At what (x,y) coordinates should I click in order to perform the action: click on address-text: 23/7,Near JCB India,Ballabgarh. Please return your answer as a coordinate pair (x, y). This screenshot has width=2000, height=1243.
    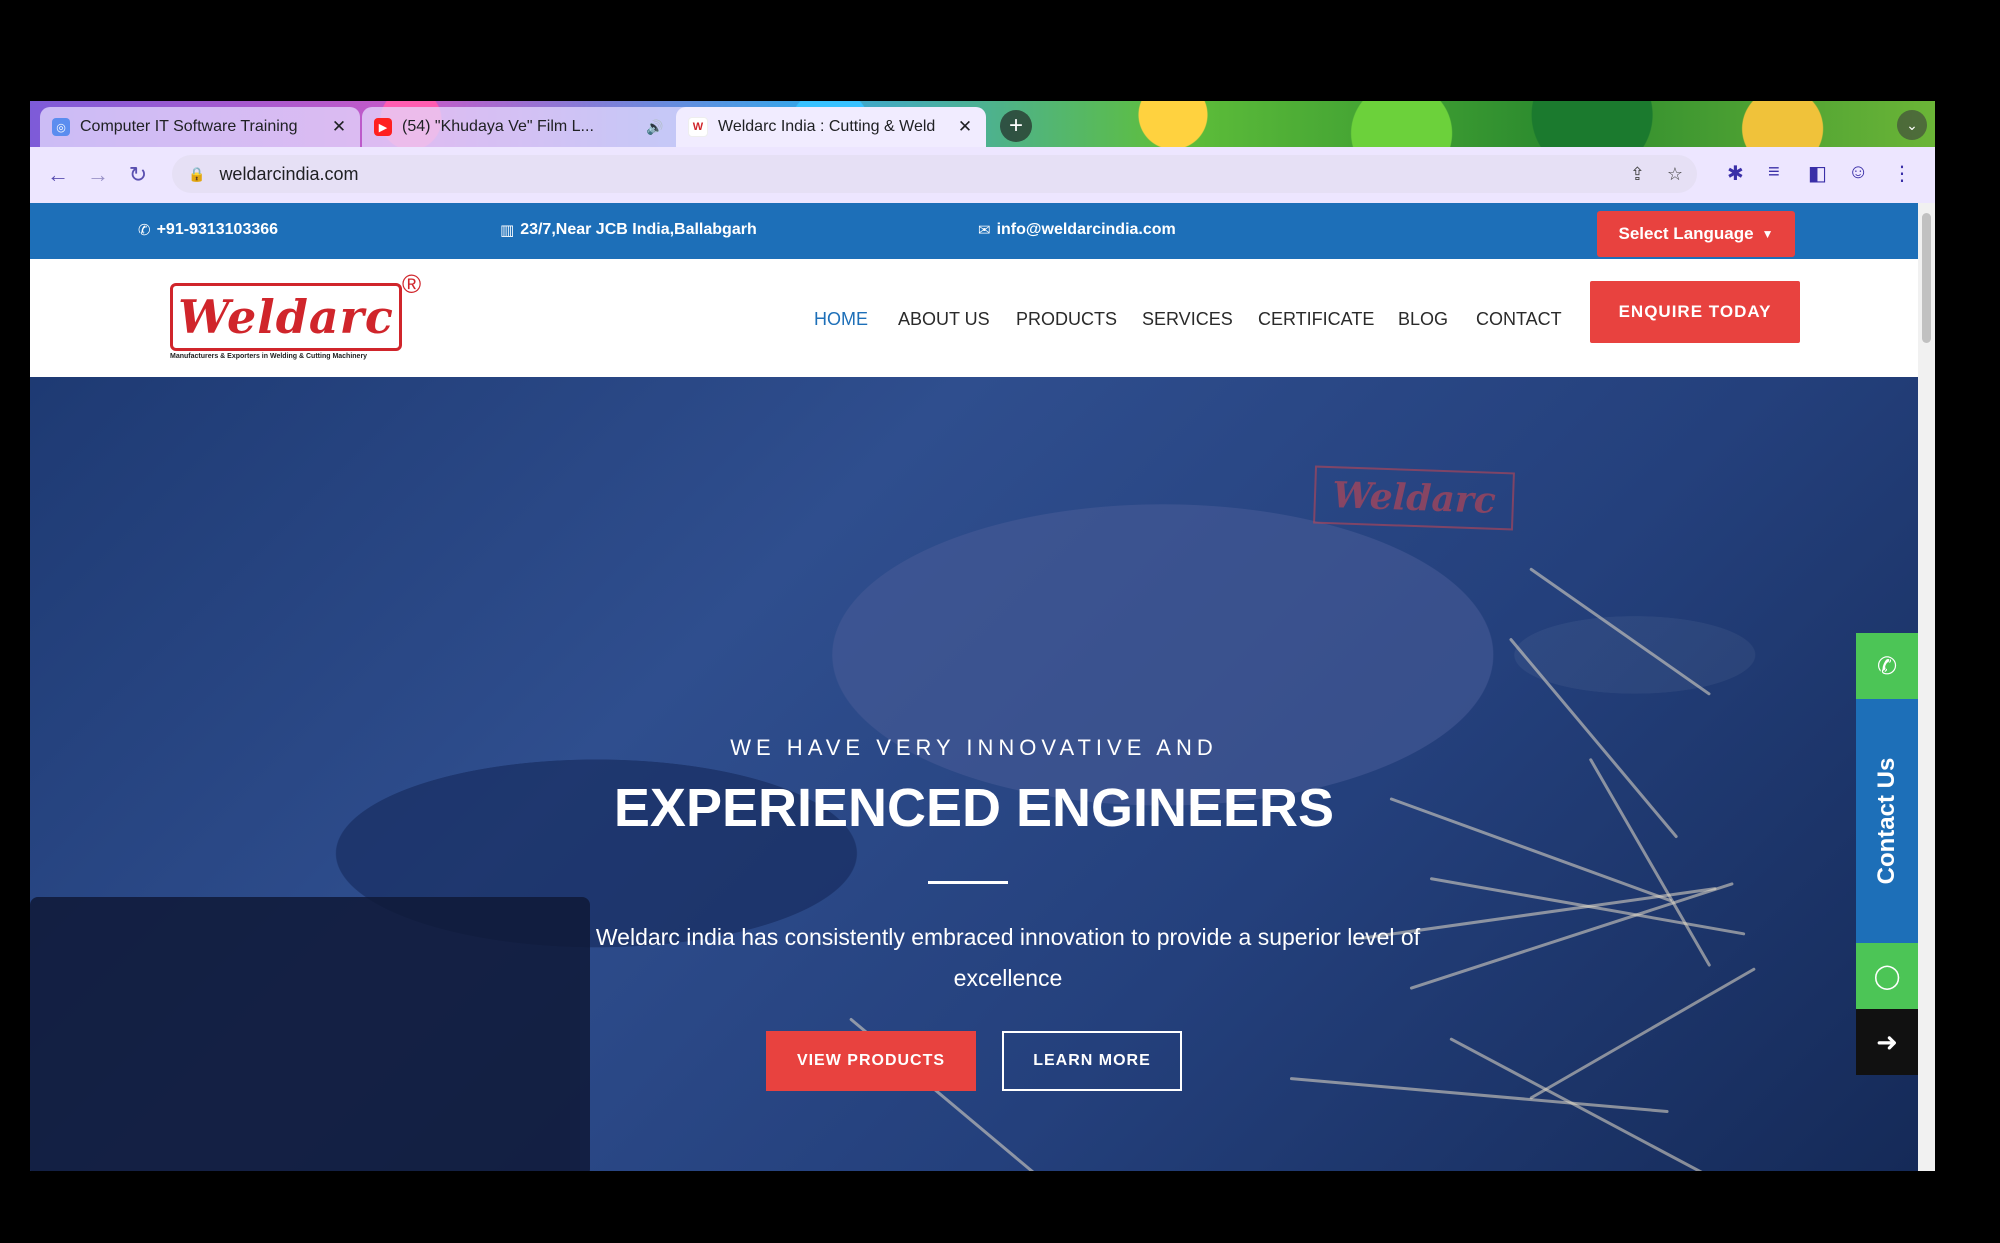
    Looking at the image, I should click on (638, 229).